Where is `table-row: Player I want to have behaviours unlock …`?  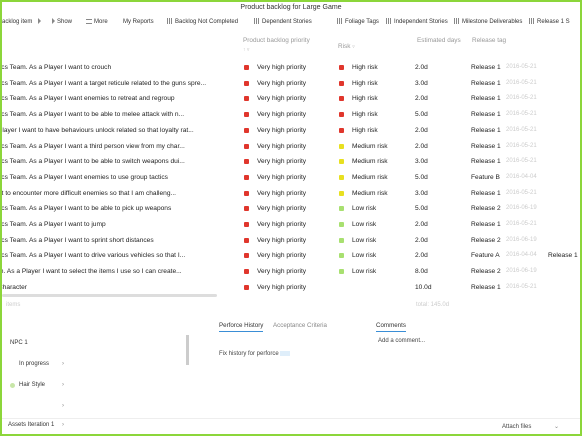 table-row: Player I want to have behaviours unlock … is located at coordinates (291, 131).